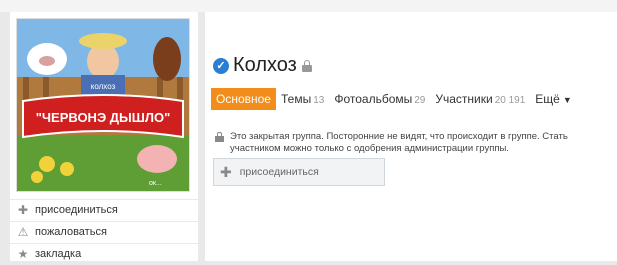 The height and width of the screenshot is (265, 617). I want to click on notice-lock-icon, so click(219, 137).